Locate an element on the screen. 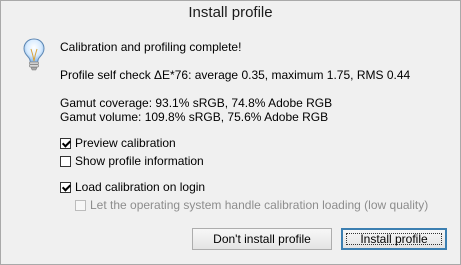  preview-calibration-option: Preview calibration is located at coordinates (118, 143).